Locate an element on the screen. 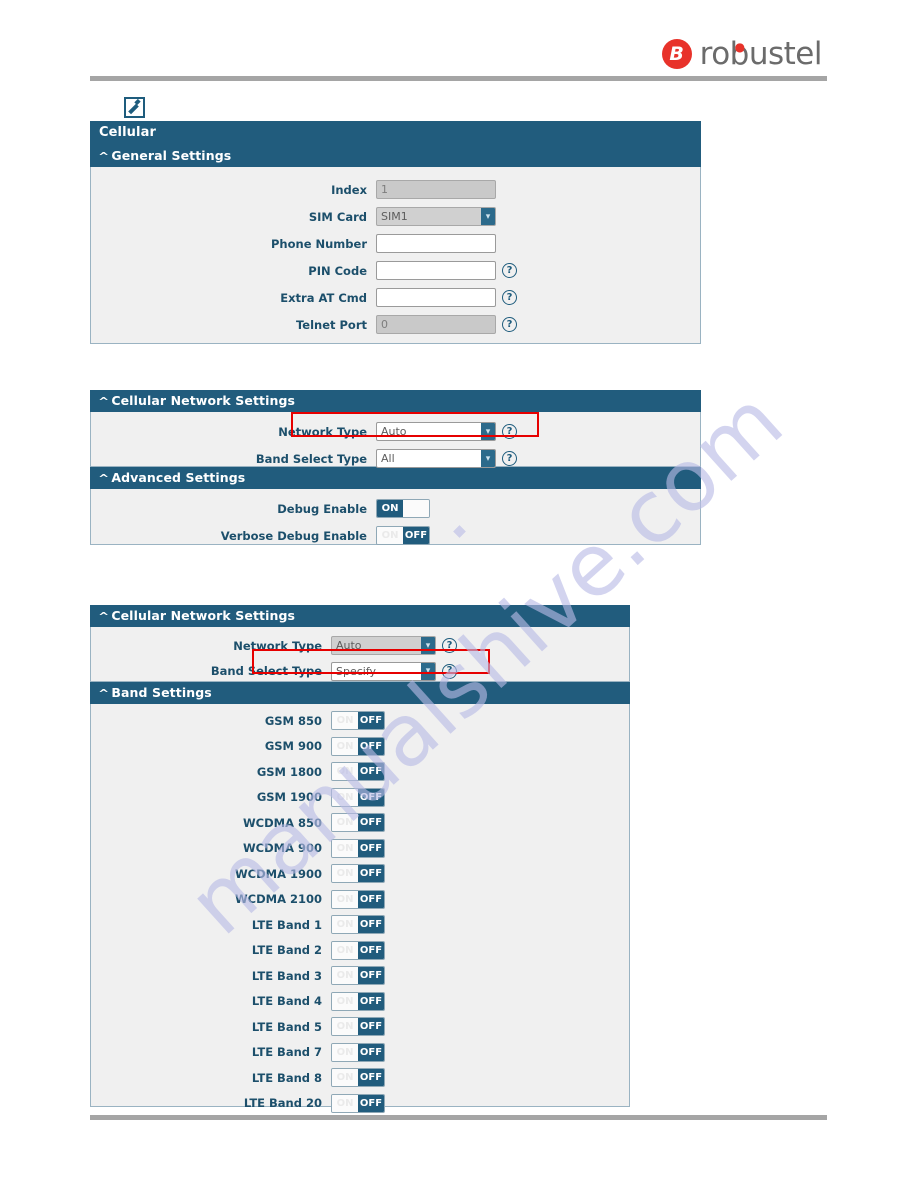 Image resolution: width=918 pixels, height=1188 pixels. network-type-value: Auto is located at coordinates (394, 431).